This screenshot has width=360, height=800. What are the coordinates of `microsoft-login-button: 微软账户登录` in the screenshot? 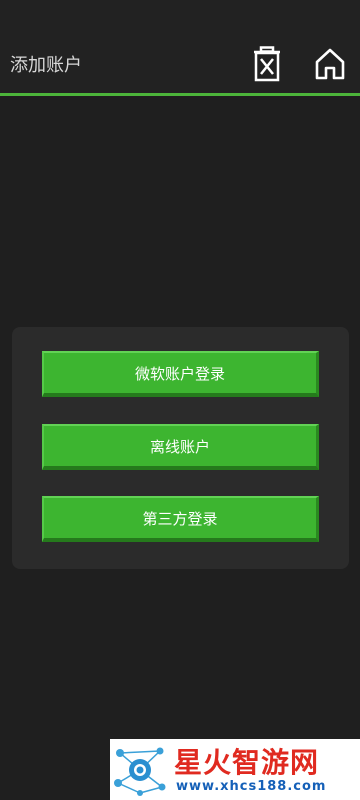 It's located at (180, 374).